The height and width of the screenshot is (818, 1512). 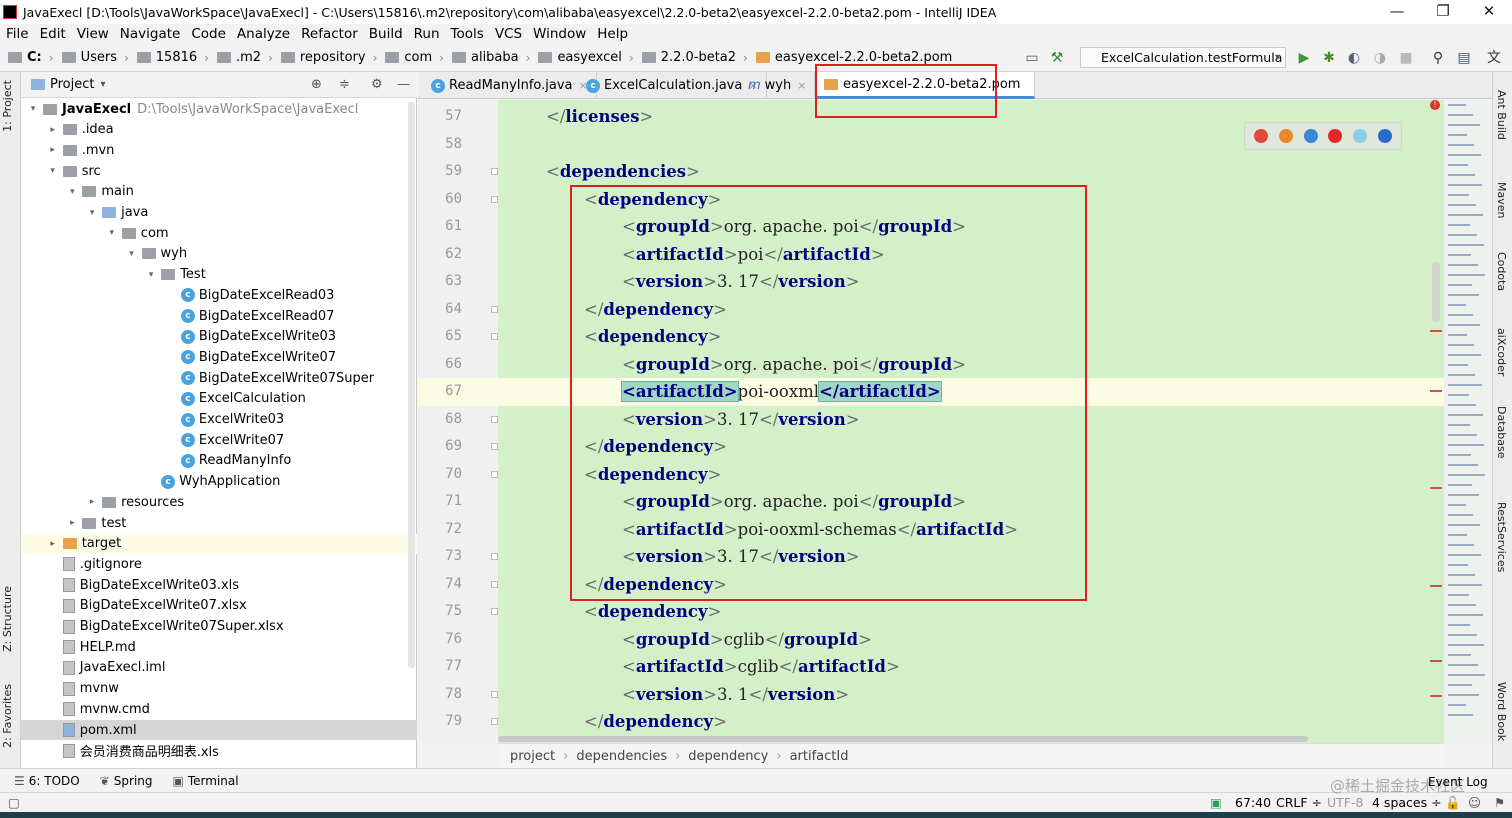 I want to click on collapse-all-icon: ≑, so click(x=344, y=84).